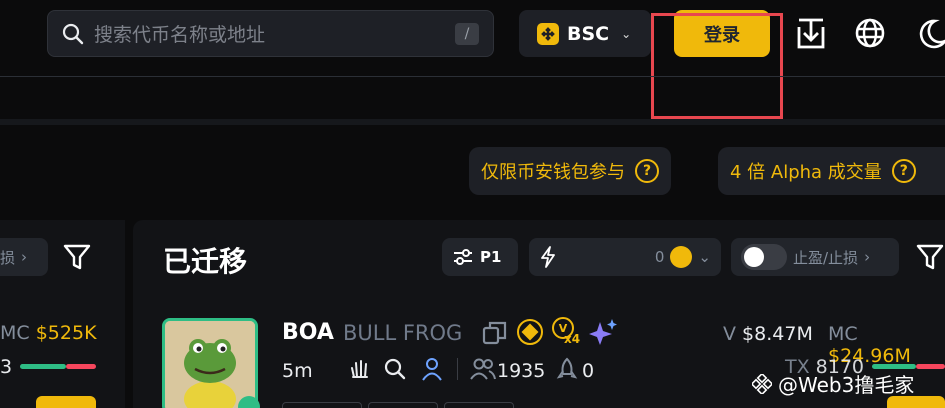 The height and width of the screenshot is (408, 945). What do you see at coordinates (717, 66) in the screenshot?
I see `highlight-annotation-box` at bounding box center [717, 66].